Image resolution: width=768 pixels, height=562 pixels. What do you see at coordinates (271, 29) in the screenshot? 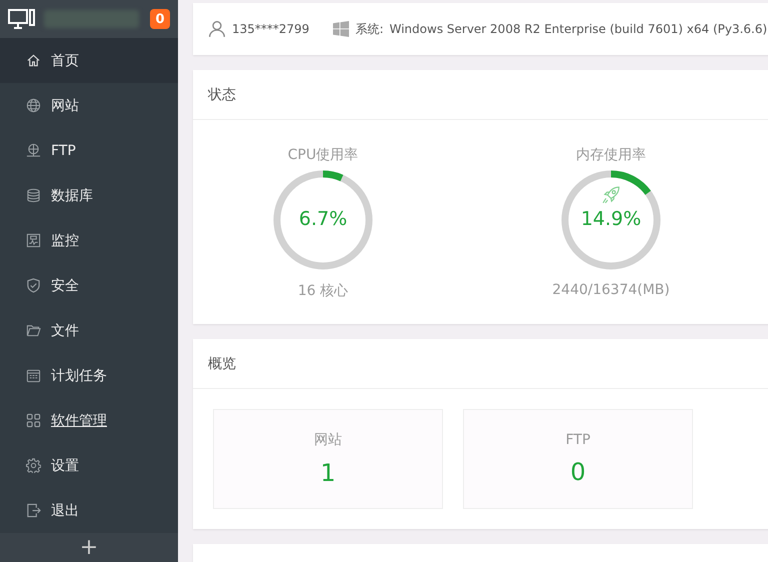
I see `user-phone: 135****2799` at bounding box center [271, 29].